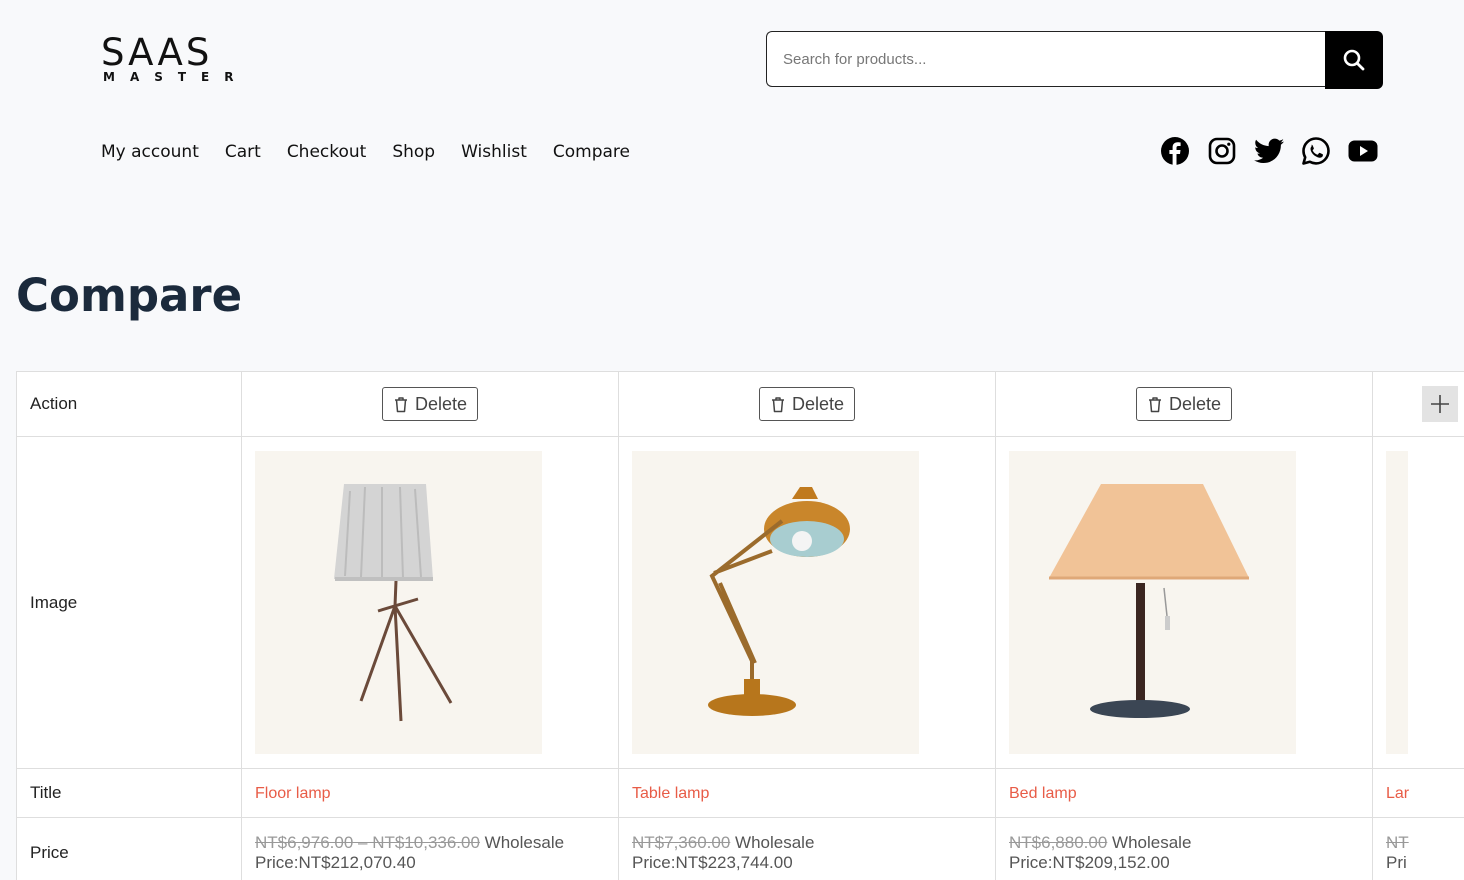  Describe the element at coordinates (1397, 842) in the screenshot. I see `price-old: NT` at that location.